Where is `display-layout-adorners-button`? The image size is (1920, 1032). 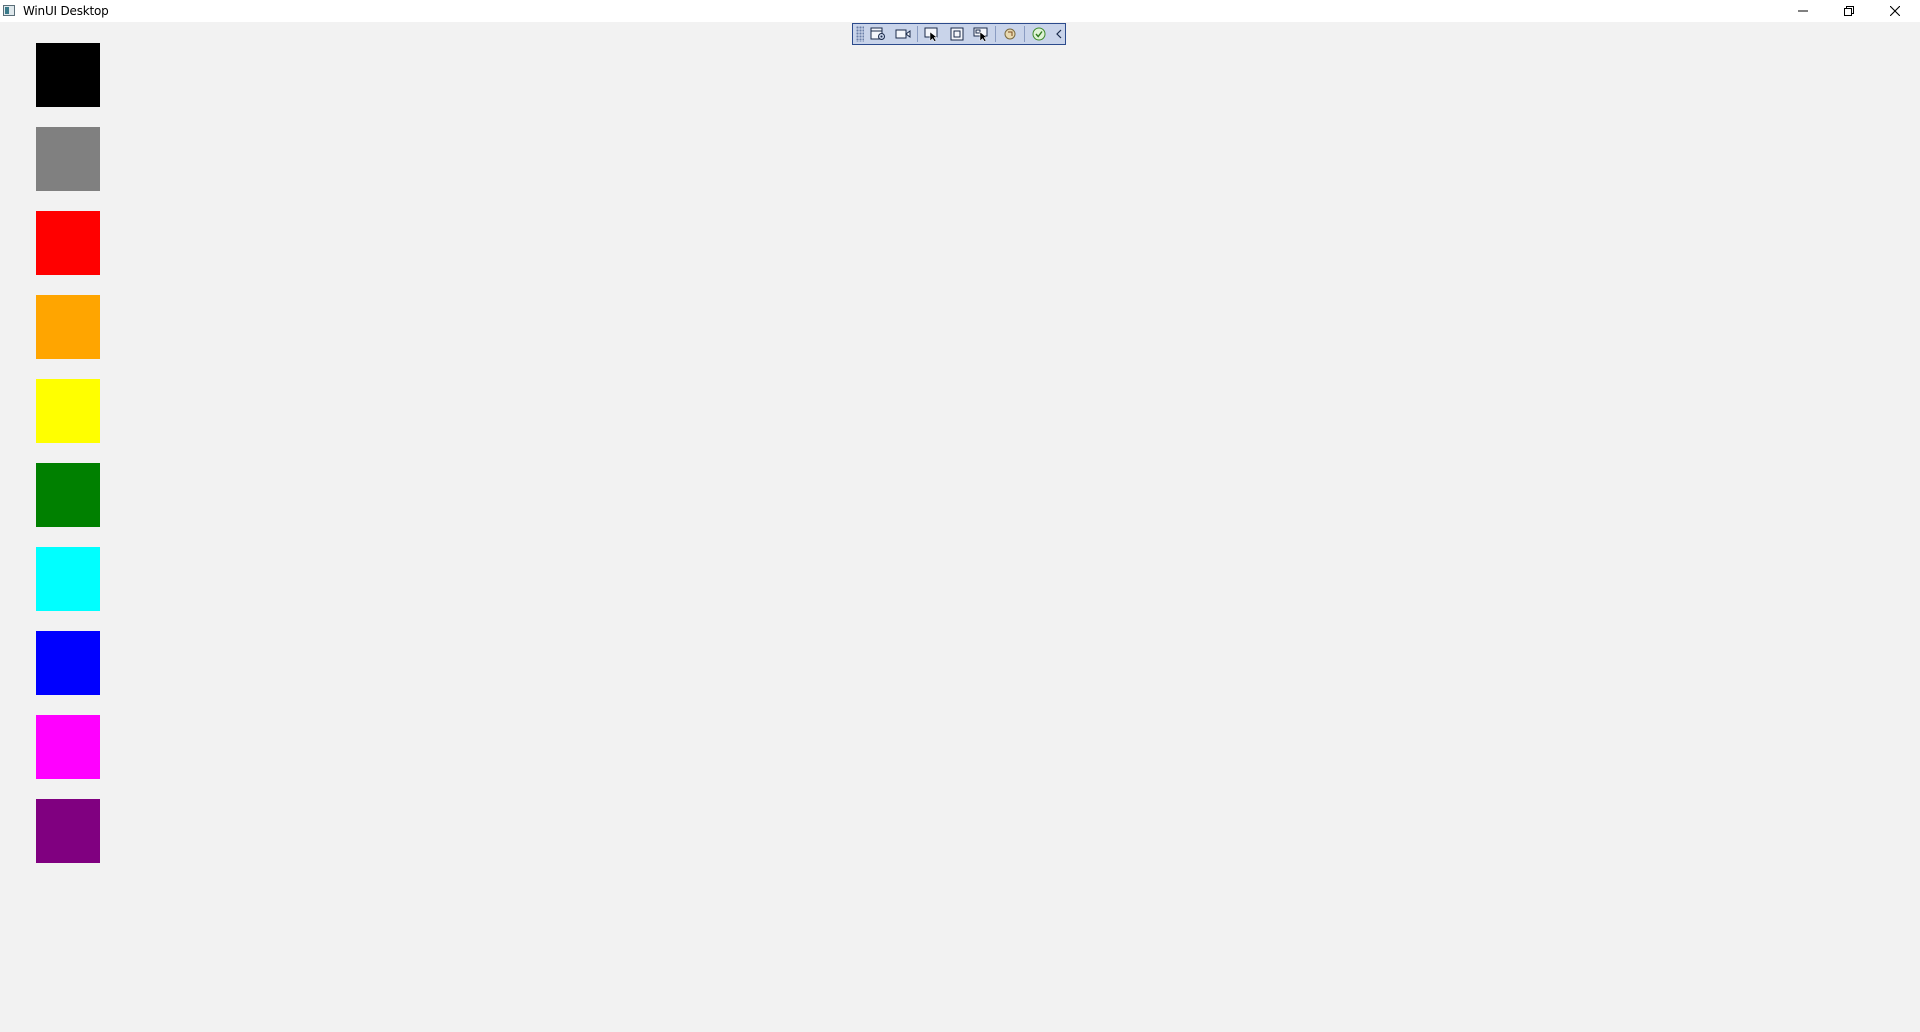
display-layout-adorners-button is located at coordinates (957, 34).